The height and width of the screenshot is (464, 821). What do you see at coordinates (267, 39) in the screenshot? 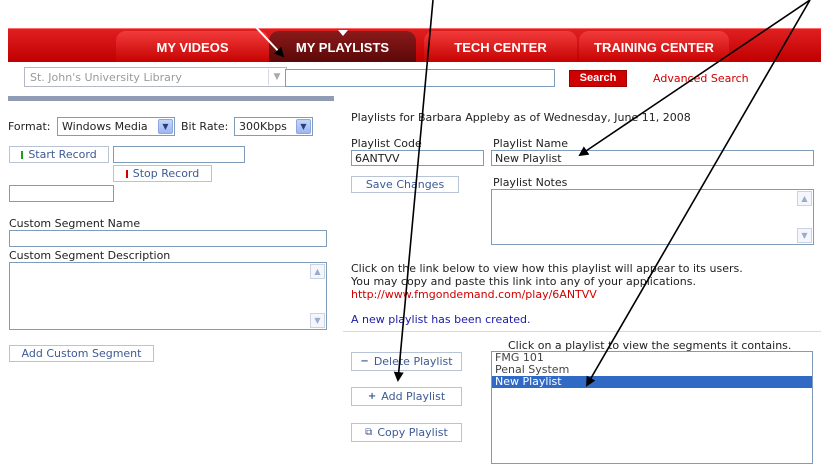
I see `arrow-to-my-playlists-tab` at bounding box center [267, 39].